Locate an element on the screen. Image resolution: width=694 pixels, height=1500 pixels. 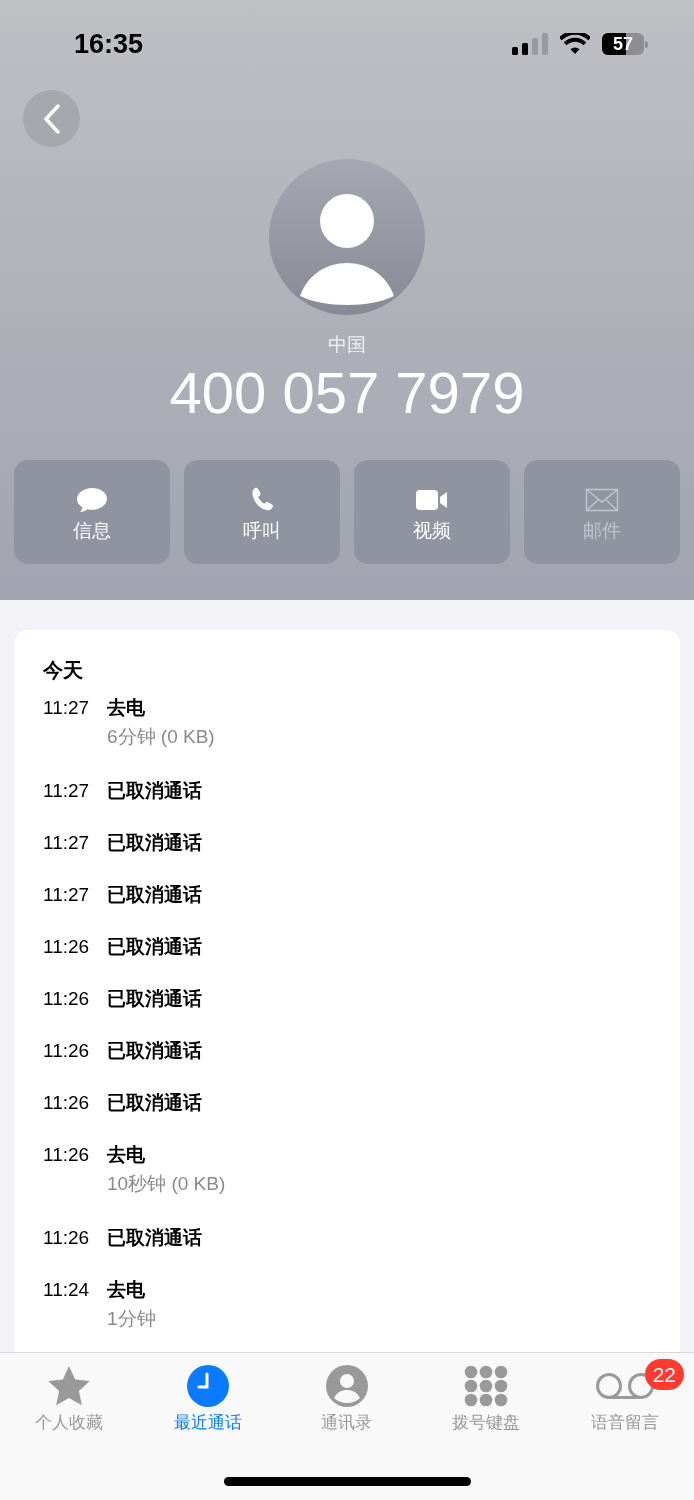
wifi-icon is located at coordinates (575, 44).